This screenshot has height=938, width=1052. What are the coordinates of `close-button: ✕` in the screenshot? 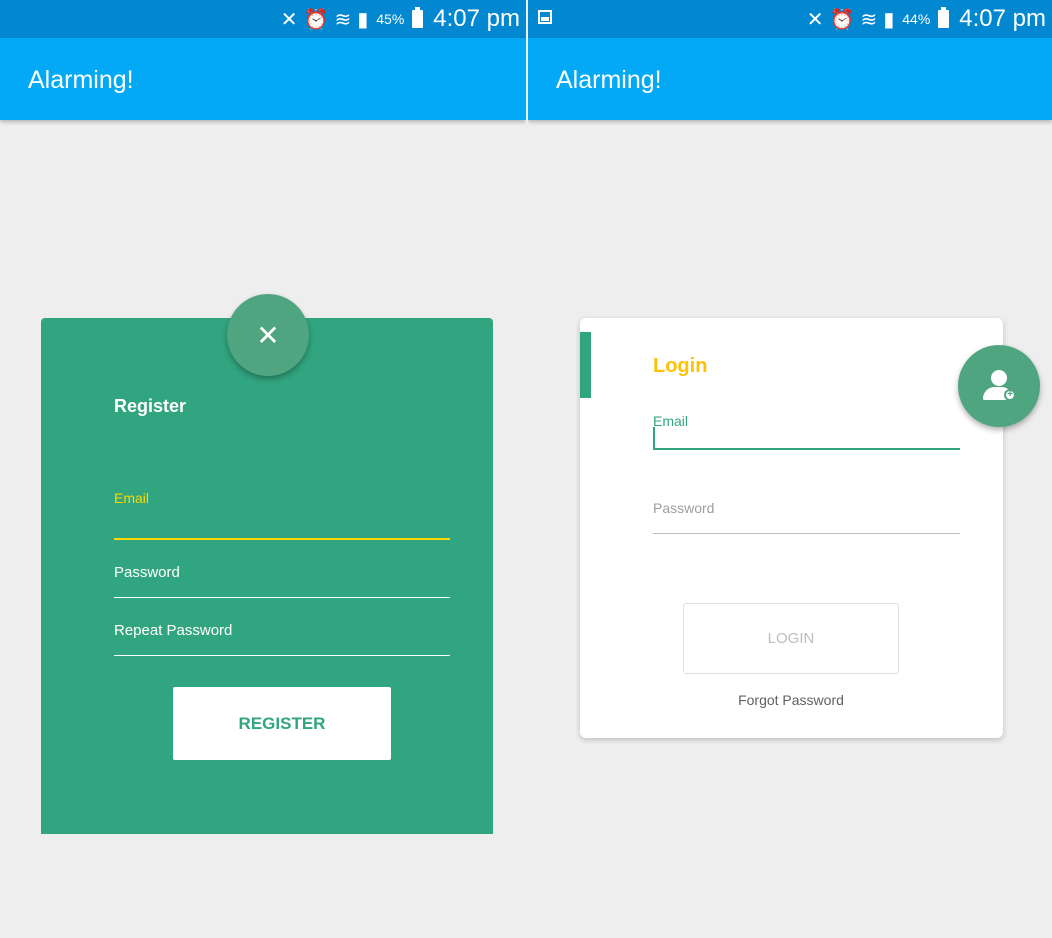 It's located at (268, 335).